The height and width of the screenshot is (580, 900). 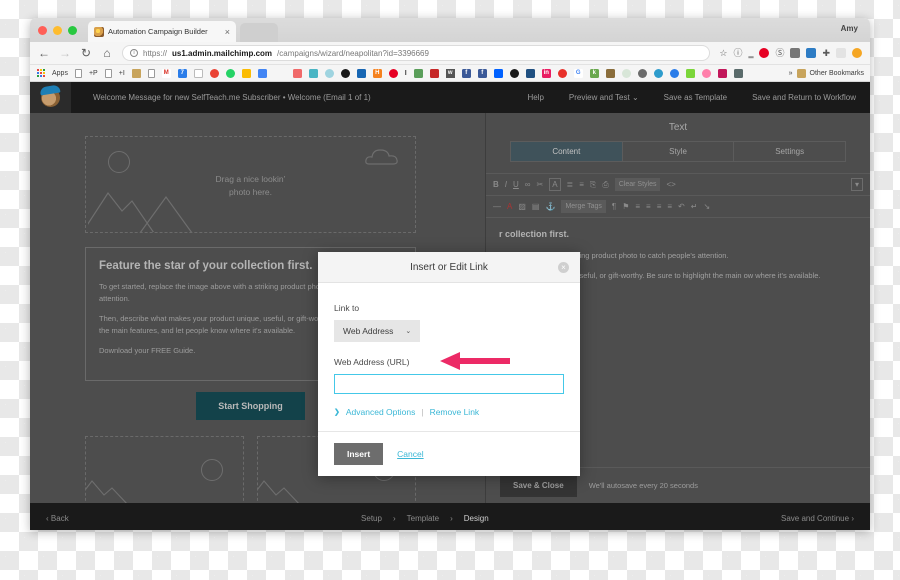 What do you see at coordinates (540, 184) in the screenshot?
I see `unlink-icon: ✂` at bounding box center [540, 184].